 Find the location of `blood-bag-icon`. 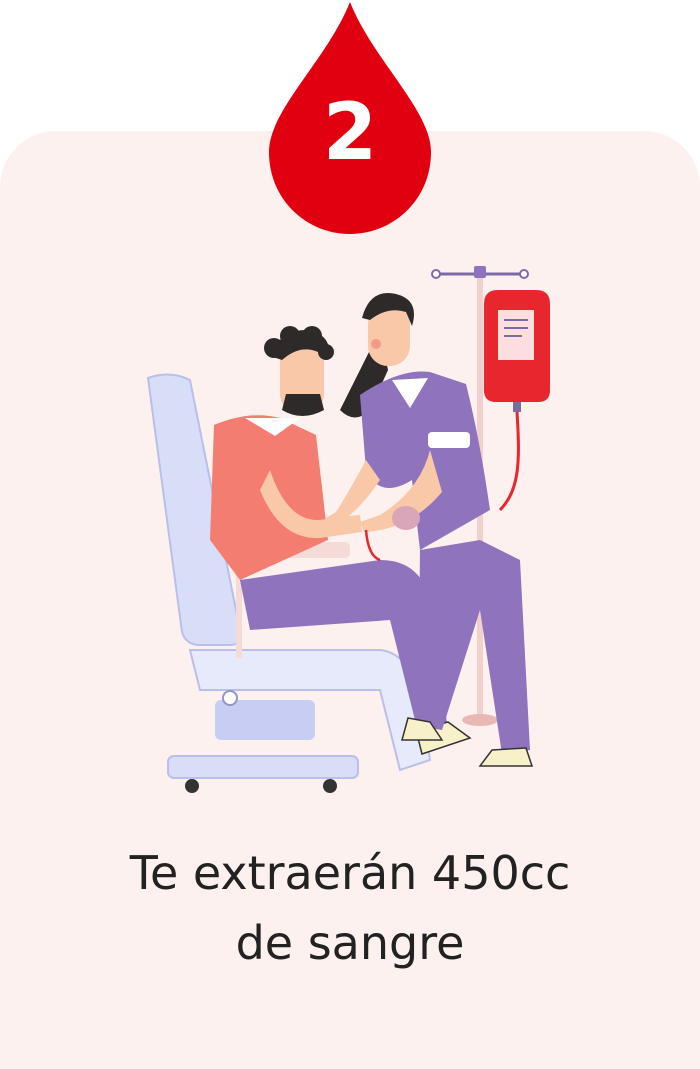

blood-bag-icon is located at coordinates (517, 401).